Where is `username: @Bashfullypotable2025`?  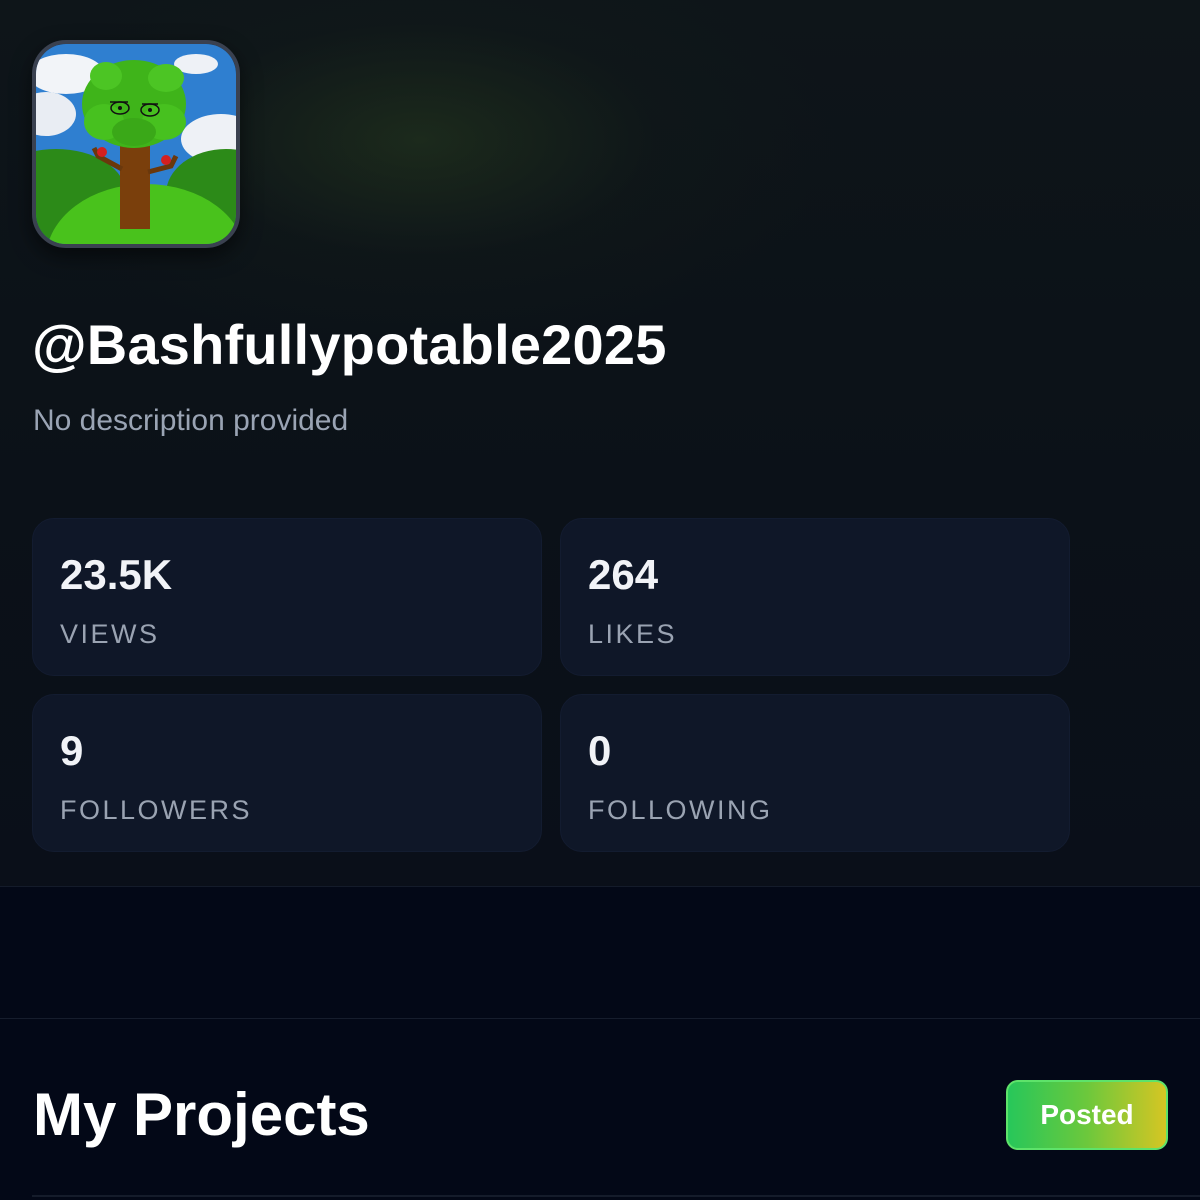 username: @Bashfullypotable2025 is located at coordinates (349, 344).